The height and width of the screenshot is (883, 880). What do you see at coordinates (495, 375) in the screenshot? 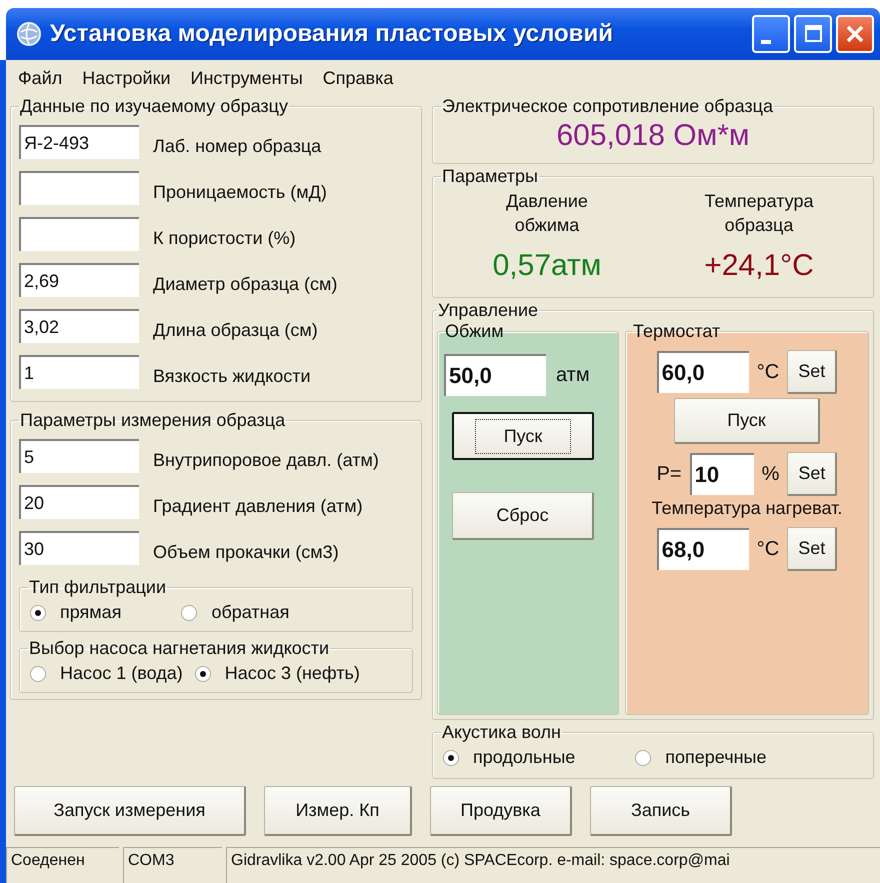
I see `input-field: 50,0` at bounding box center [495, 375].